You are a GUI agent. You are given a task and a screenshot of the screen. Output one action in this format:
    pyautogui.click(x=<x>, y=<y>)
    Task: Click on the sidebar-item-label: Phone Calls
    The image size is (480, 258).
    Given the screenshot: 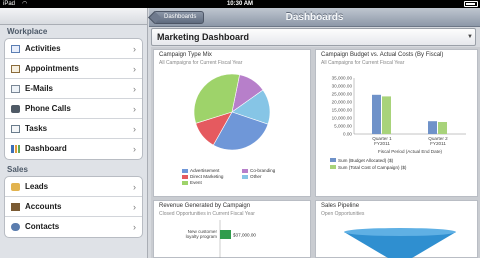 What is the action you would take?
    pyautogui.click(x=48, y=108)
    